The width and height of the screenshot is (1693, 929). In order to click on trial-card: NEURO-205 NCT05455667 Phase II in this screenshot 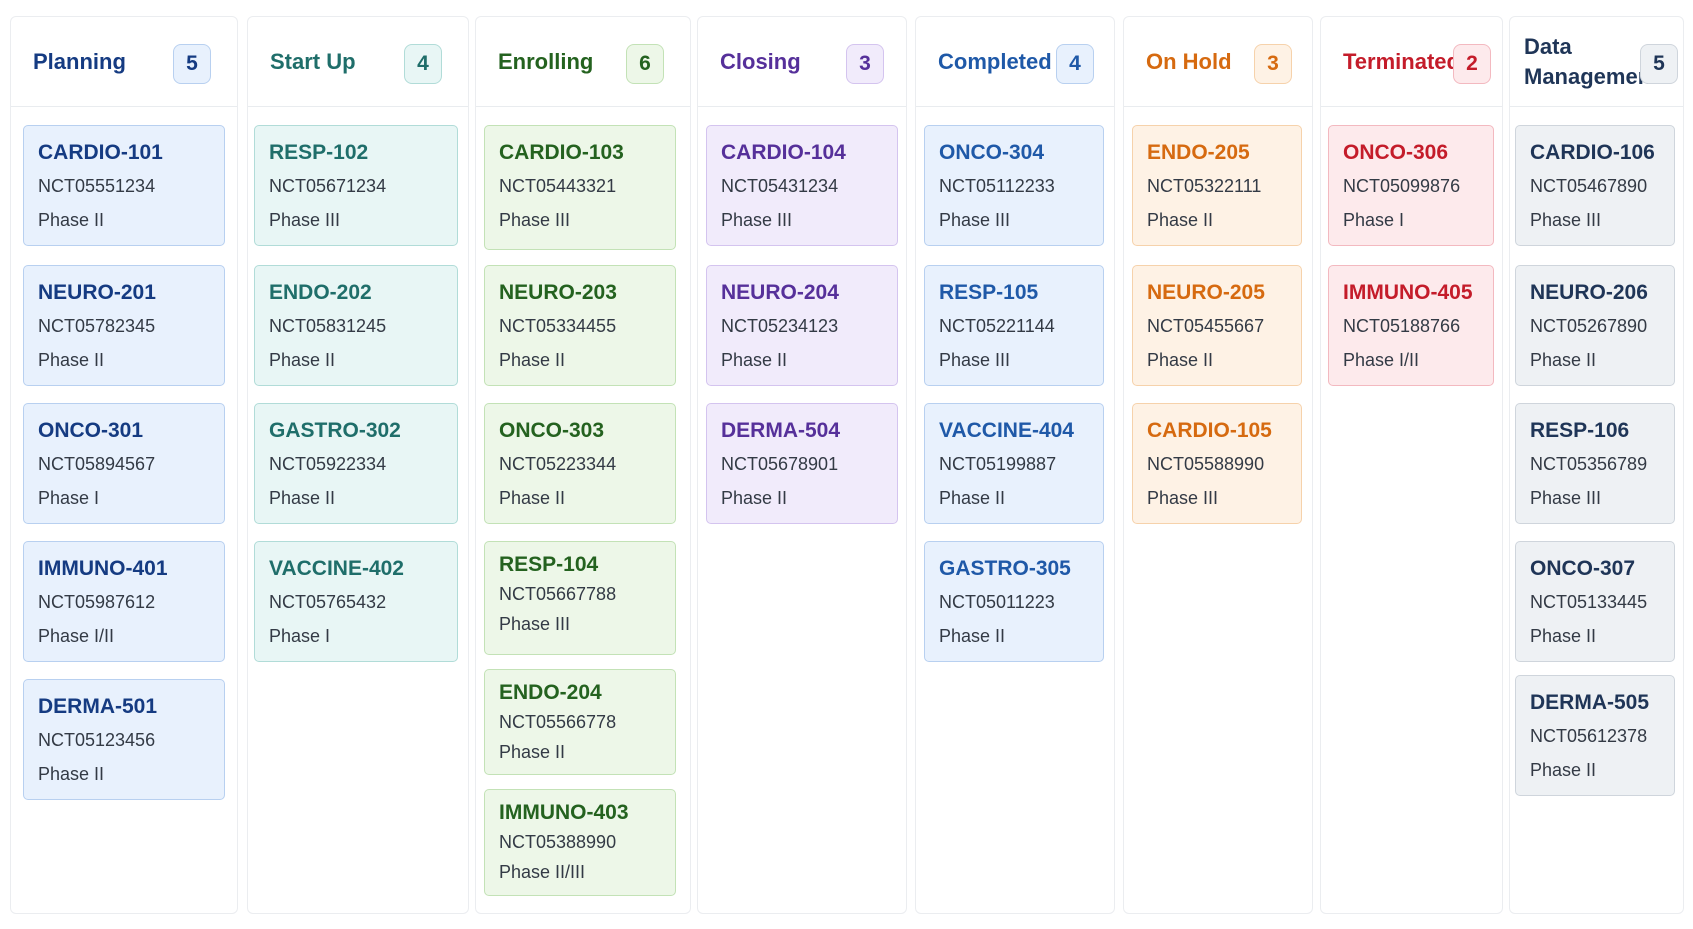, I will do `click(1217, 325)`.